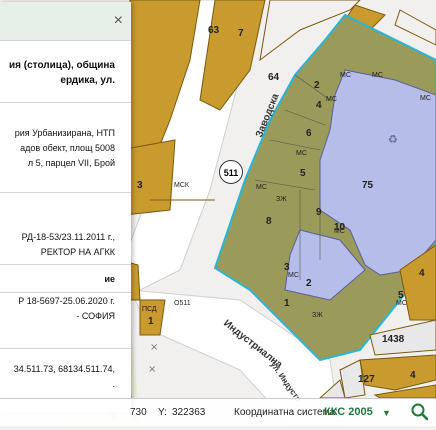 This screenshot has height=430, width=436. I want to click on coord-system-label: Координатна система:, so click(286, 412).